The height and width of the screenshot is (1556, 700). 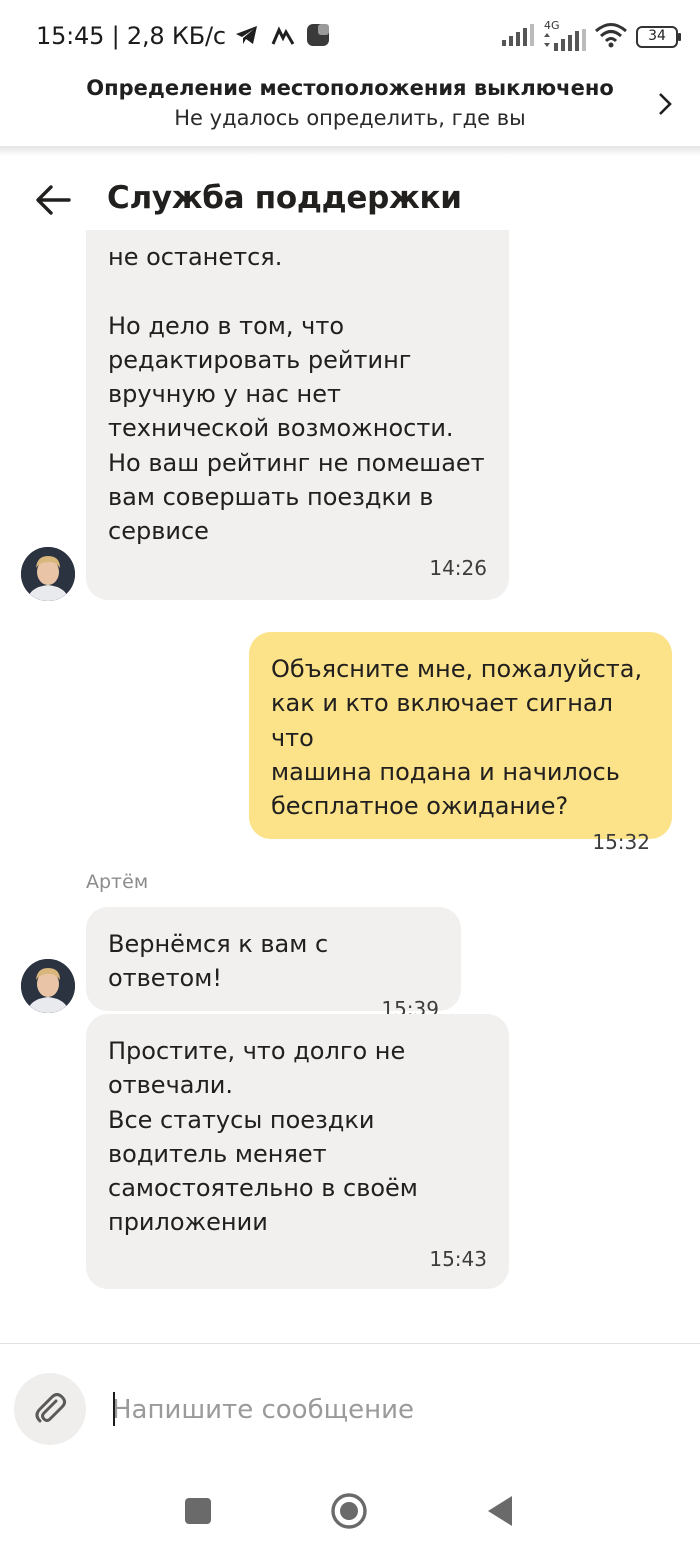 What do you see at coordinates (665, 106) in the screenshot?
I see `chevron-right-icon` at bounding box center [665, 106].